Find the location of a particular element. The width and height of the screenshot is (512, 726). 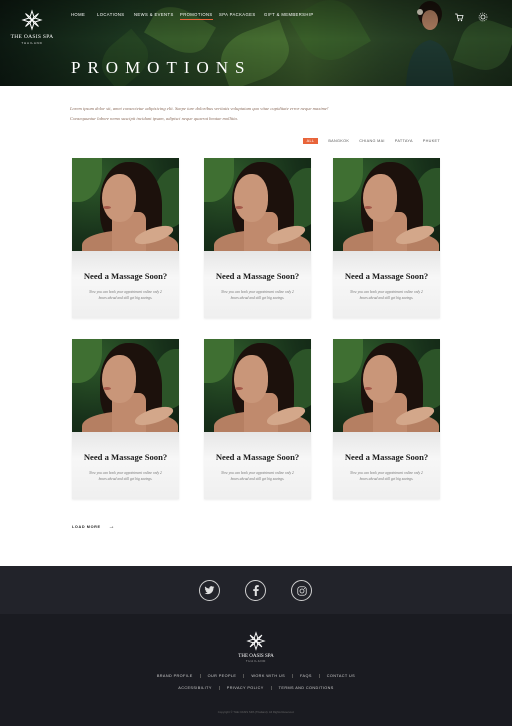

facebook-icon is located at coordinates (255, 590).